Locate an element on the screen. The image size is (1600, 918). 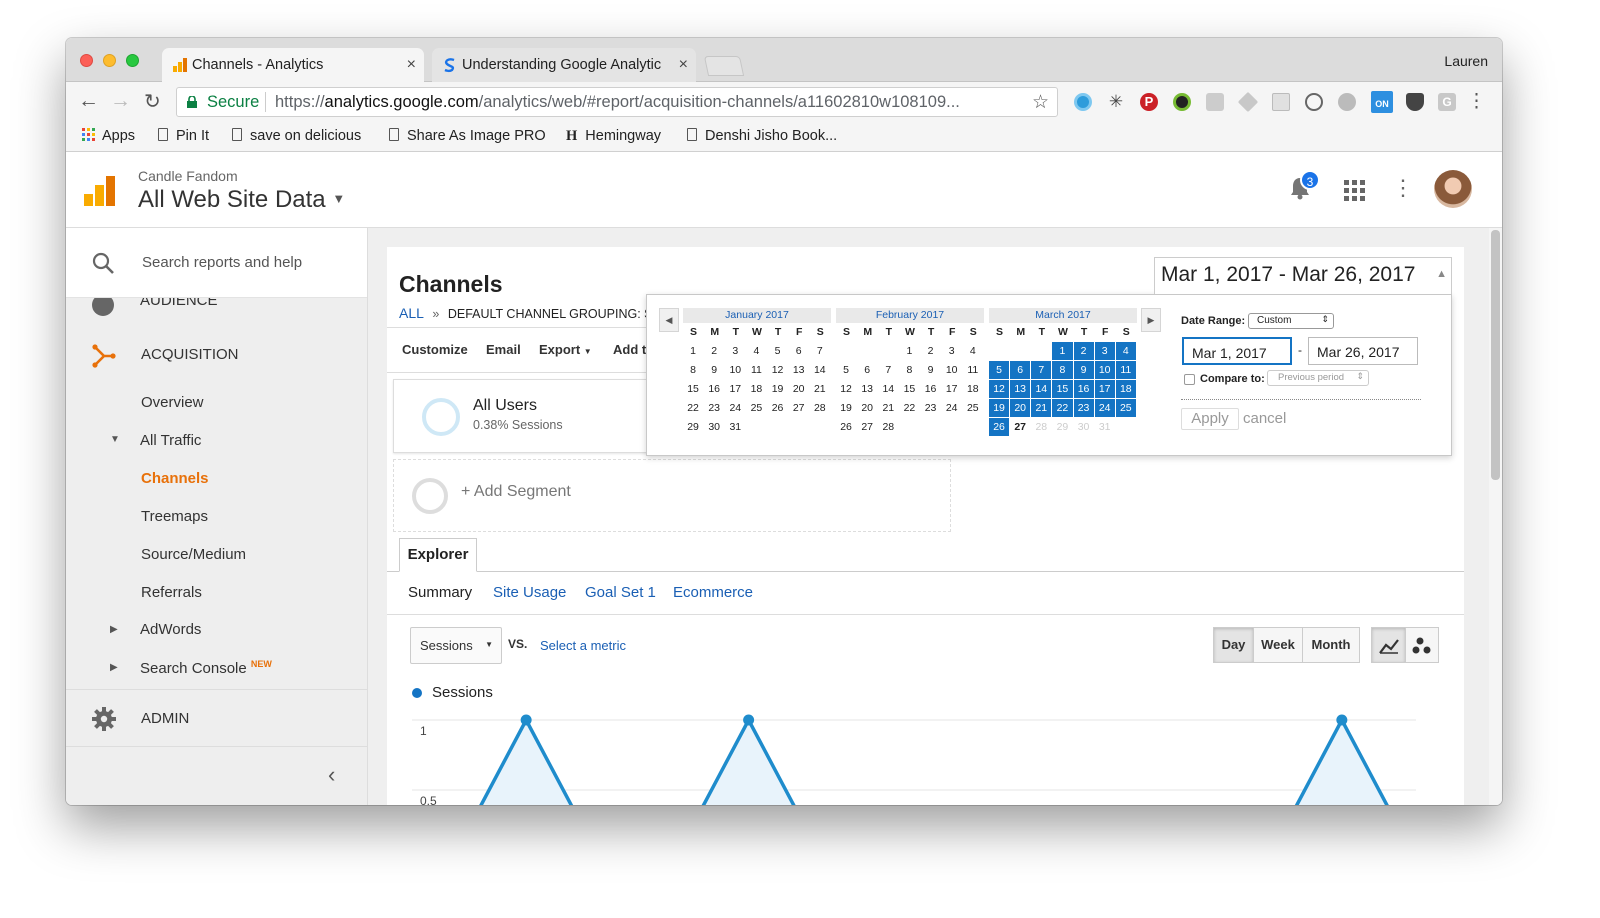
nav-all-traffic: All Traffic is located at coordinates (170, 440).